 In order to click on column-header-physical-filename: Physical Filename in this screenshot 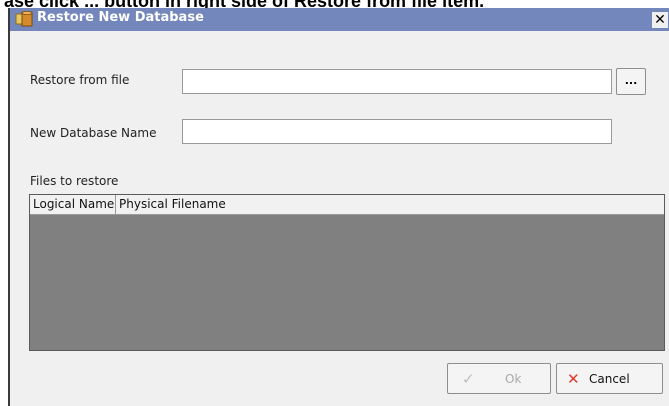, I will do `click(390, 204)`.